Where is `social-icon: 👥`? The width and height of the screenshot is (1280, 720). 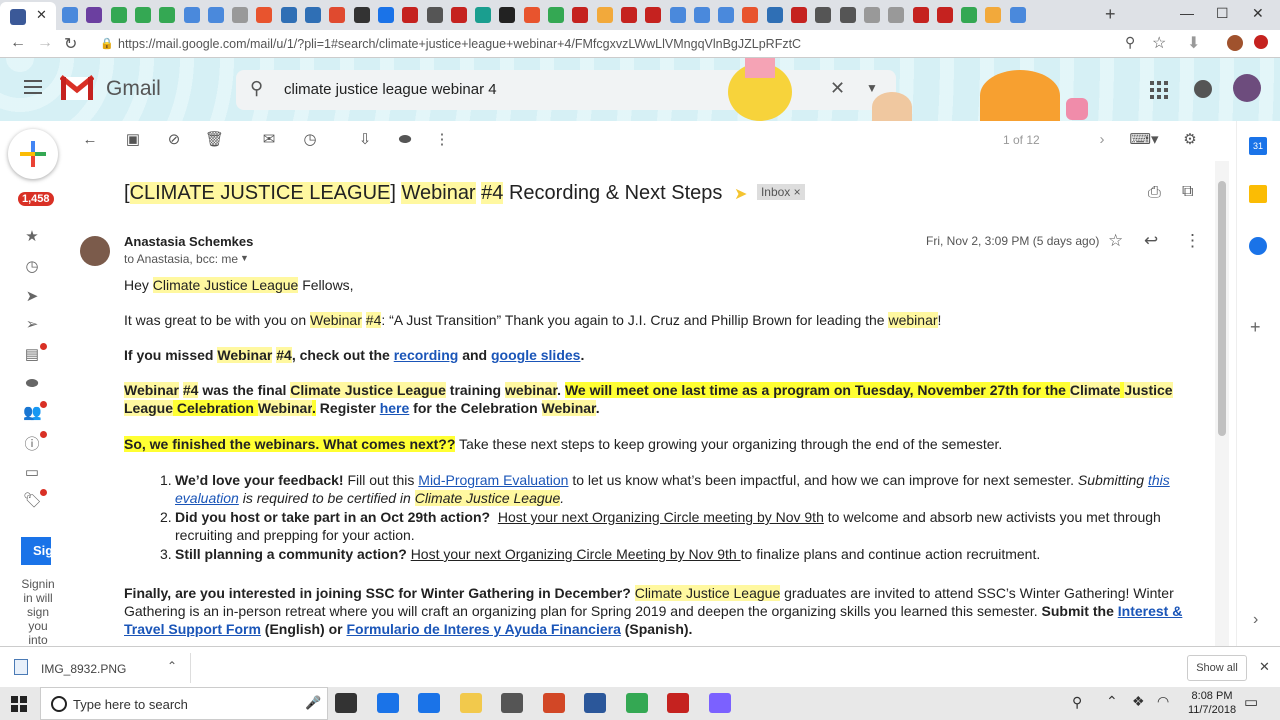 social-icon: 👥 is located at coordinates (32, 412).